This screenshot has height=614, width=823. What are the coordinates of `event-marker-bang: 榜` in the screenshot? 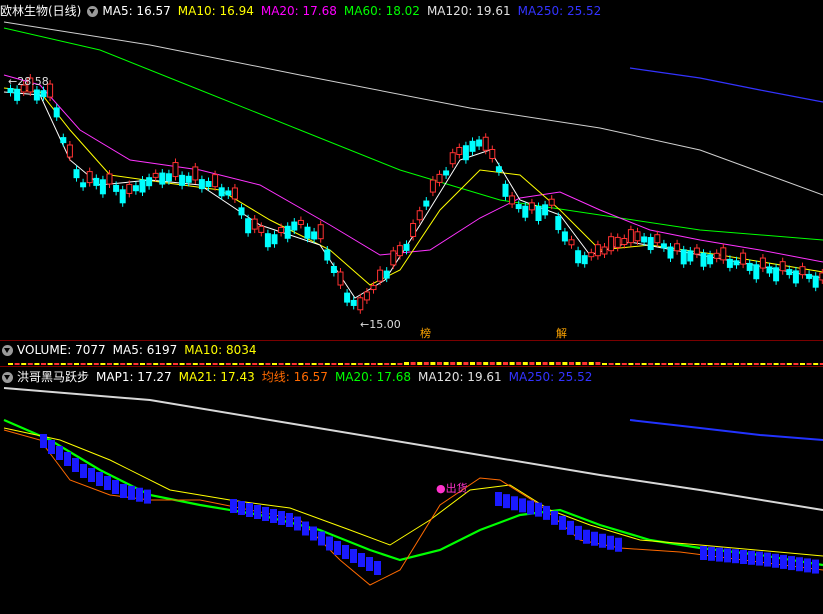 It's located at (425, 333).